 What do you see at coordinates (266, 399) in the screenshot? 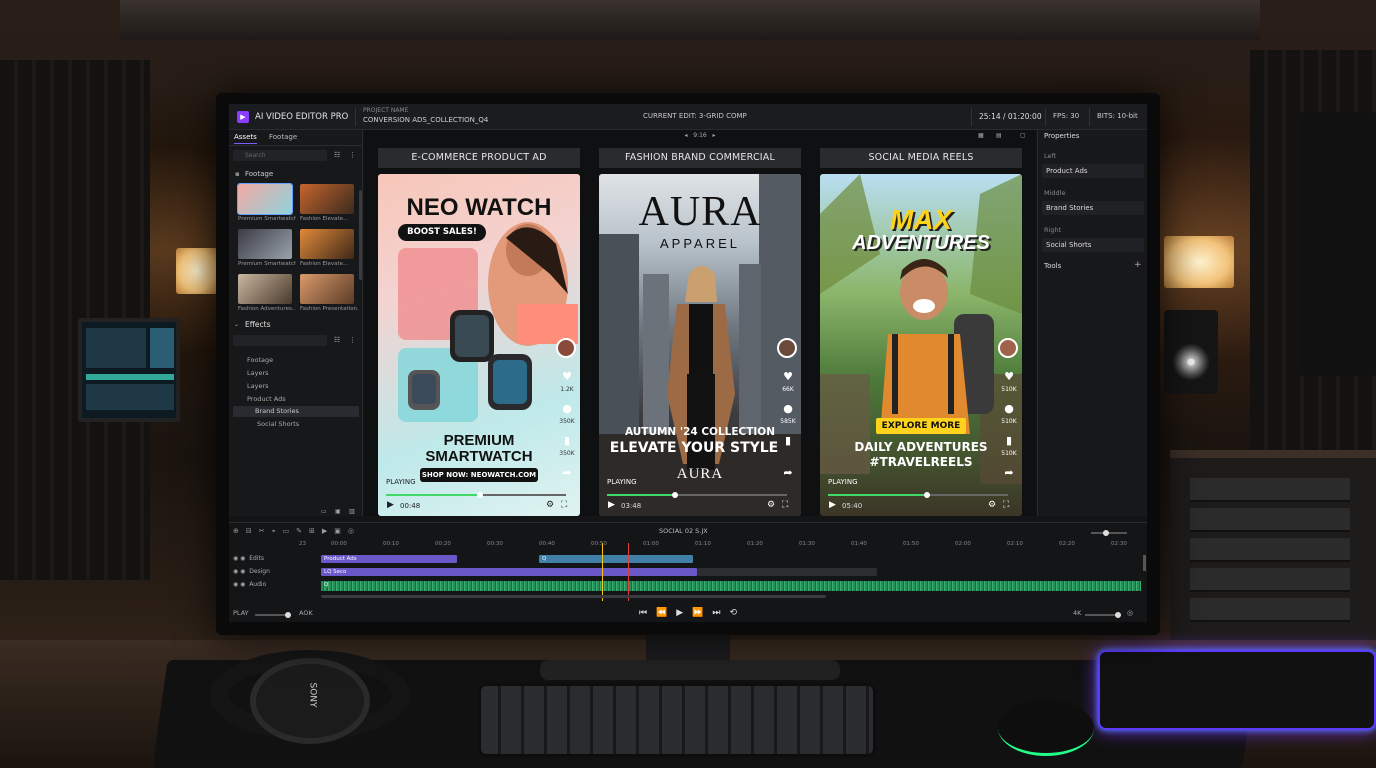
I see `tree-item-product-ads: Product Ads` at bounding box center [266, 399].